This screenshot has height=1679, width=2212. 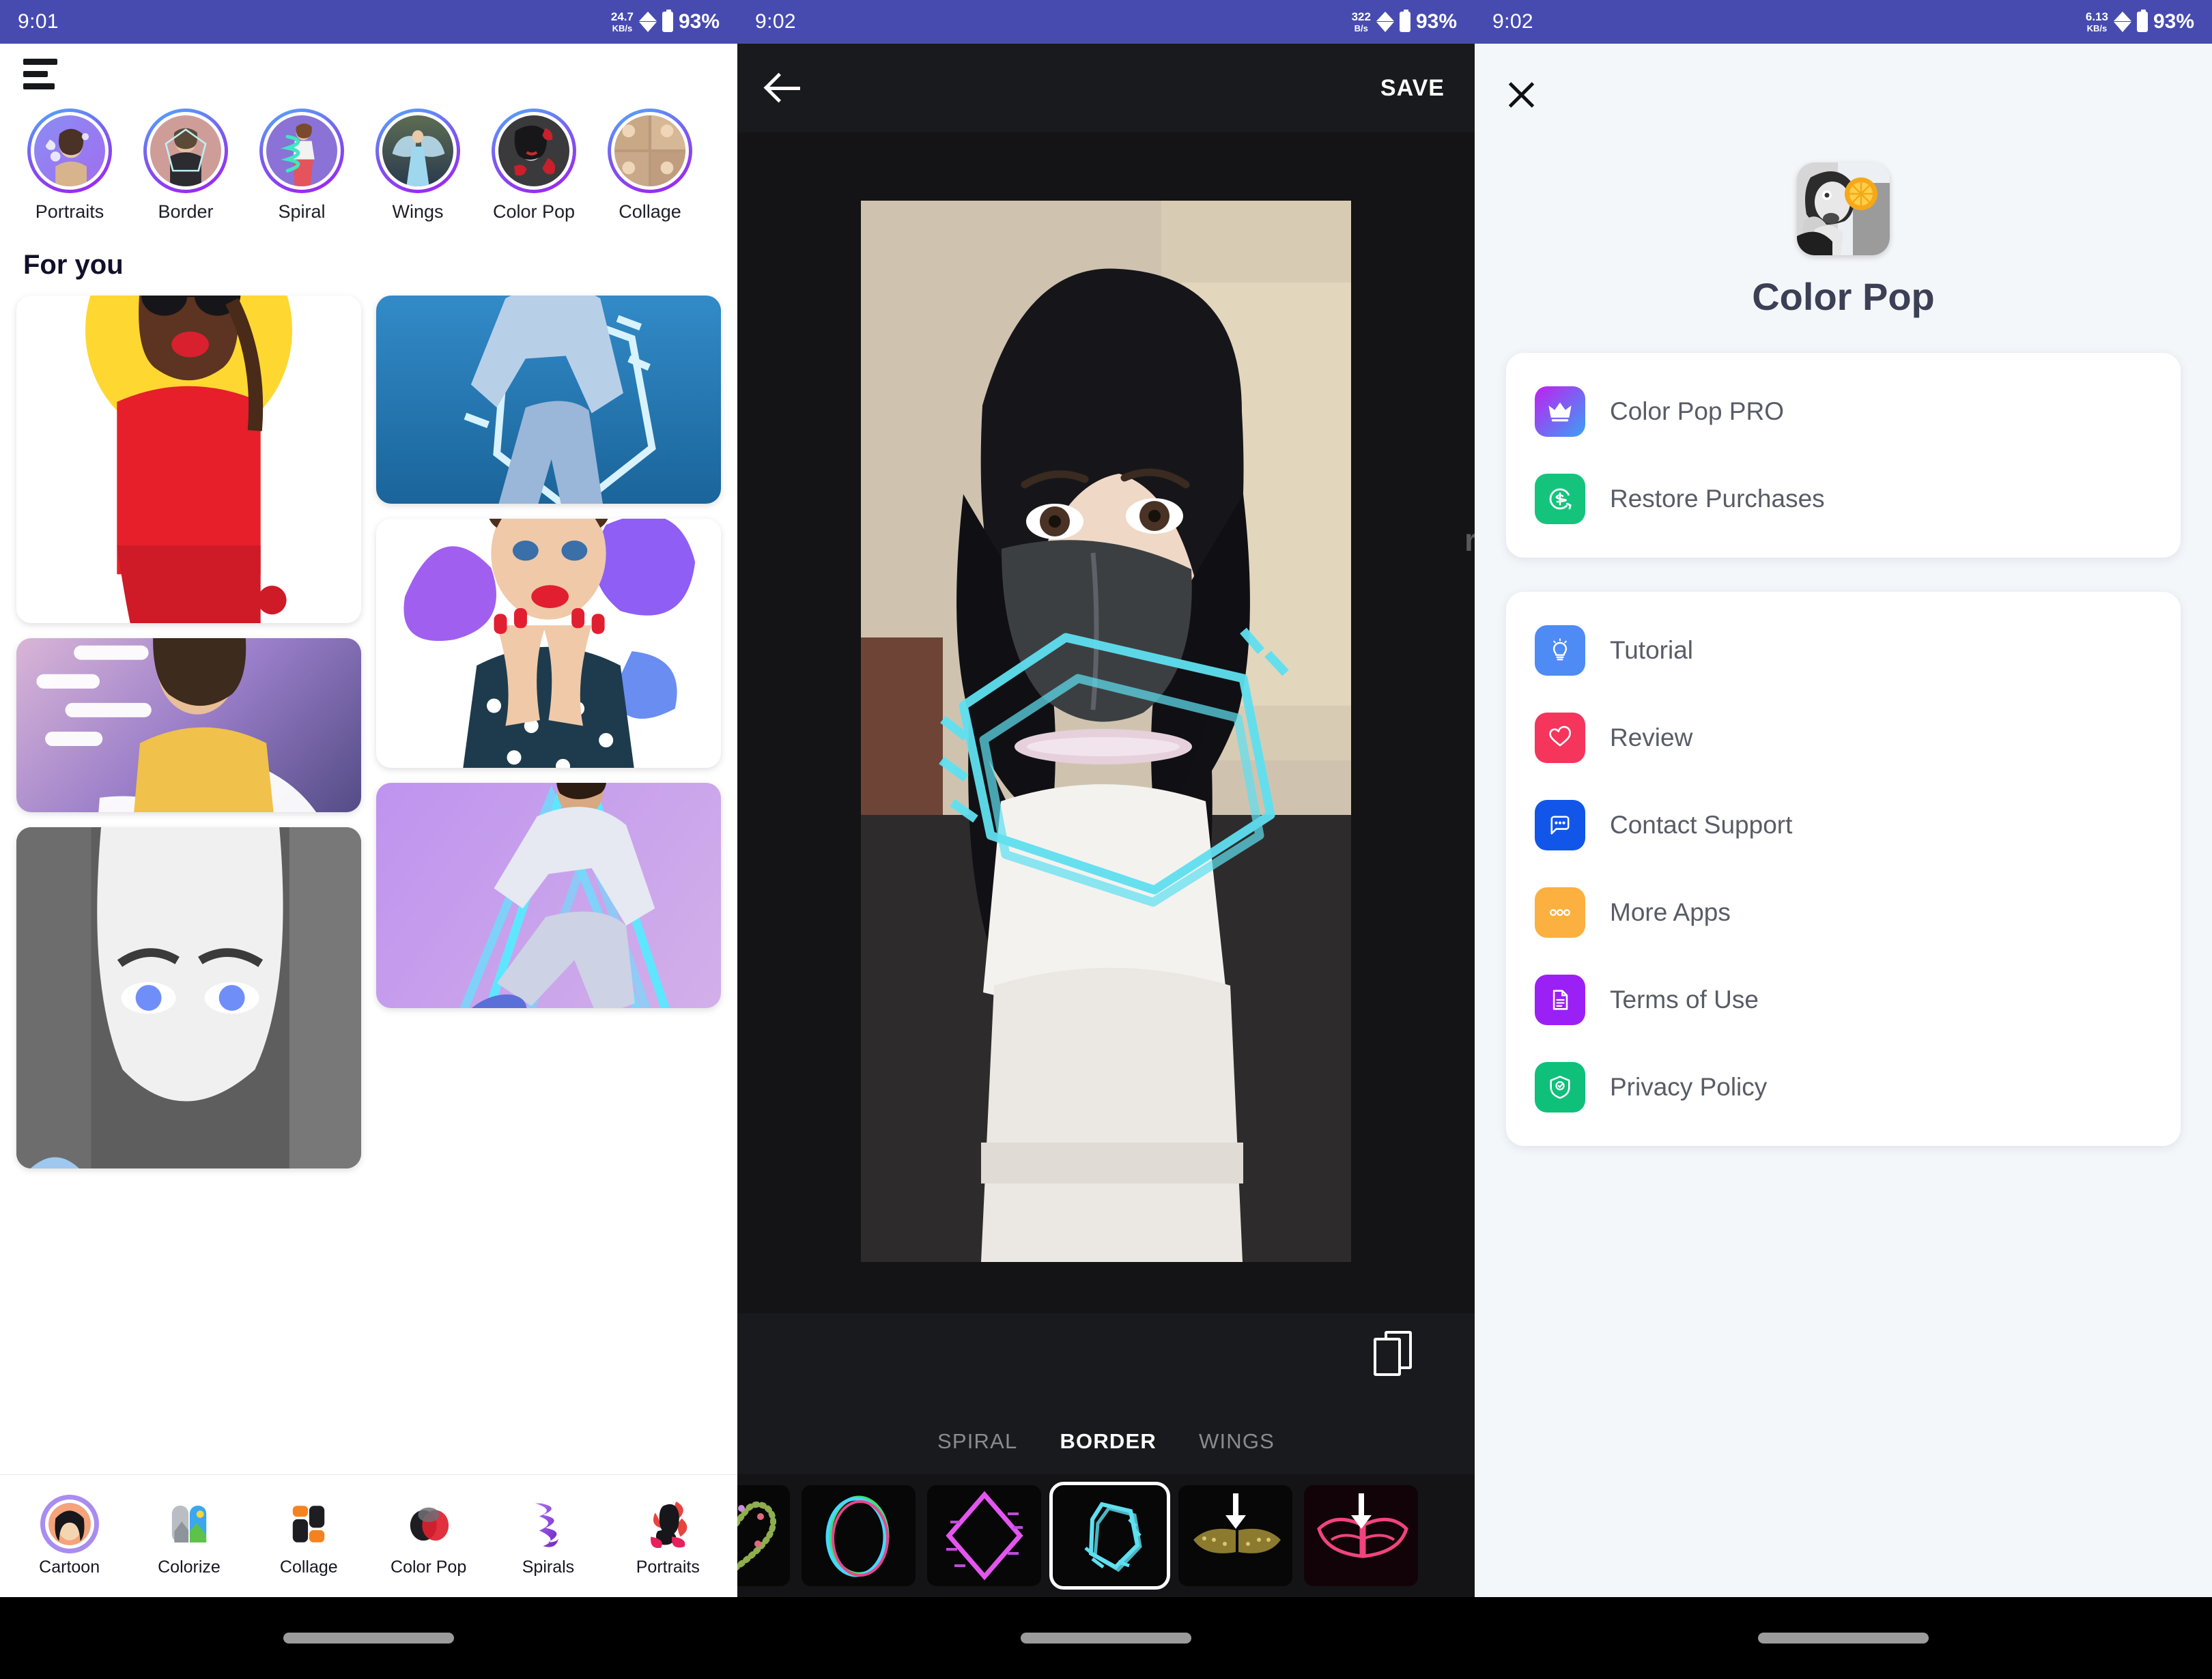 What do you see at coordinates (1717, 499) in the screenshot?
I see `menu-item-label: Restore Purchases` at bounding box center [1717, 499].